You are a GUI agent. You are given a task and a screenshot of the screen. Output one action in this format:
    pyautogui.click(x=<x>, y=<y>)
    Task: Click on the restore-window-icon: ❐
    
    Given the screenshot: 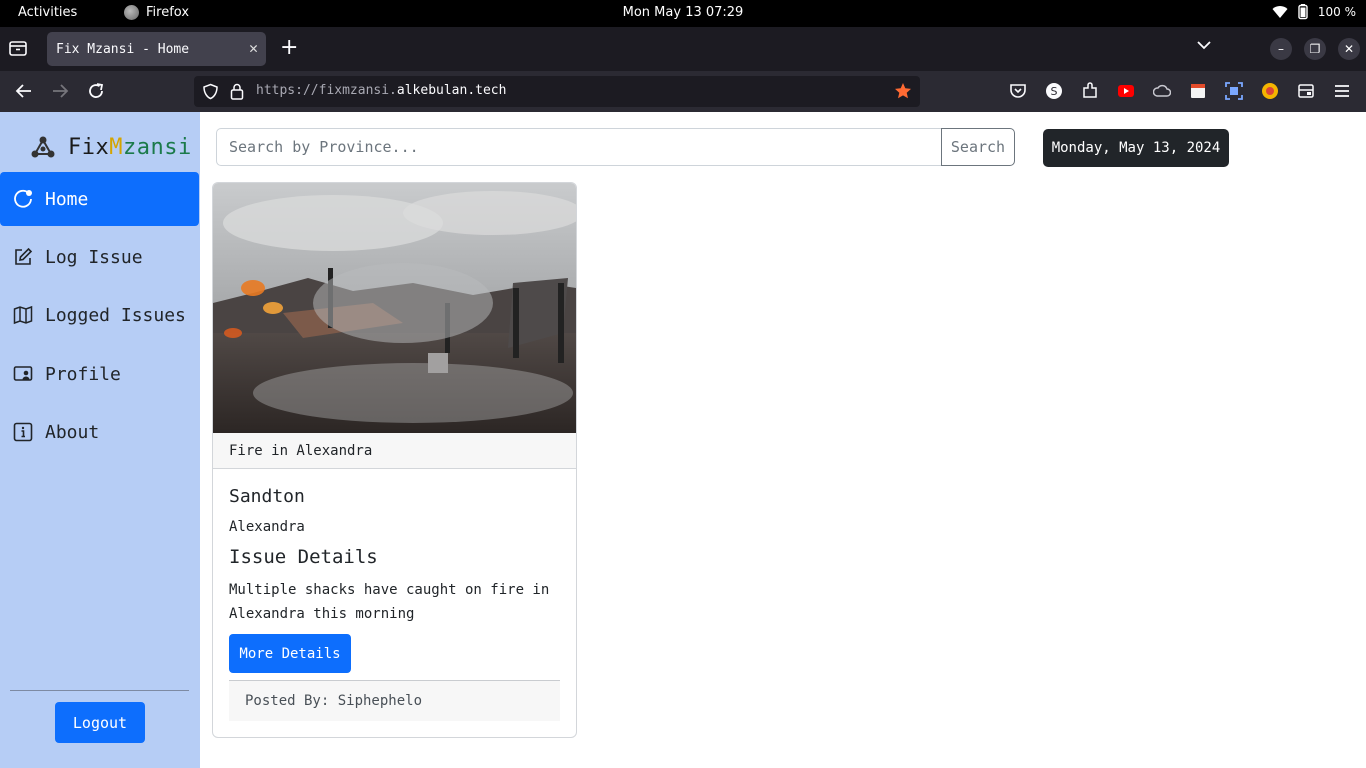 What is the action you would take?
    pyautogui.click(x=1315, y=49)
    